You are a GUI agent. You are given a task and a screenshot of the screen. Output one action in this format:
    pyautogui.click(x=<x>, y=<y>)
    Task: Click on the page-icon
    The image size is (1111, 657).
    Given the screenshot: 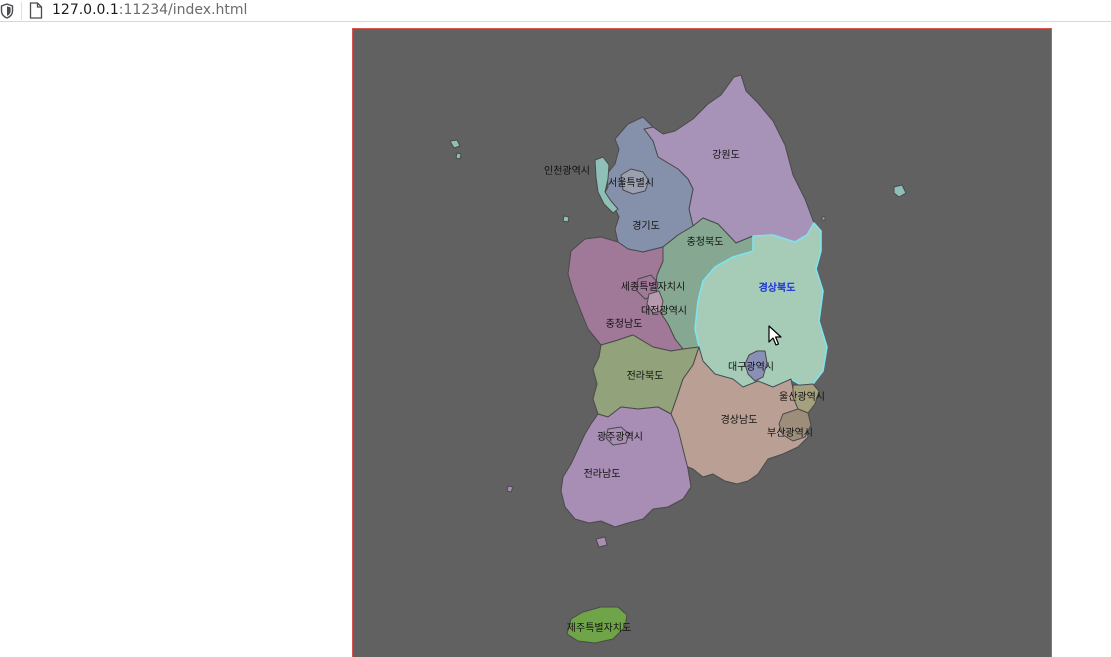 What is the action you would take?
    pyautogui.click(x=36, y=10)
    